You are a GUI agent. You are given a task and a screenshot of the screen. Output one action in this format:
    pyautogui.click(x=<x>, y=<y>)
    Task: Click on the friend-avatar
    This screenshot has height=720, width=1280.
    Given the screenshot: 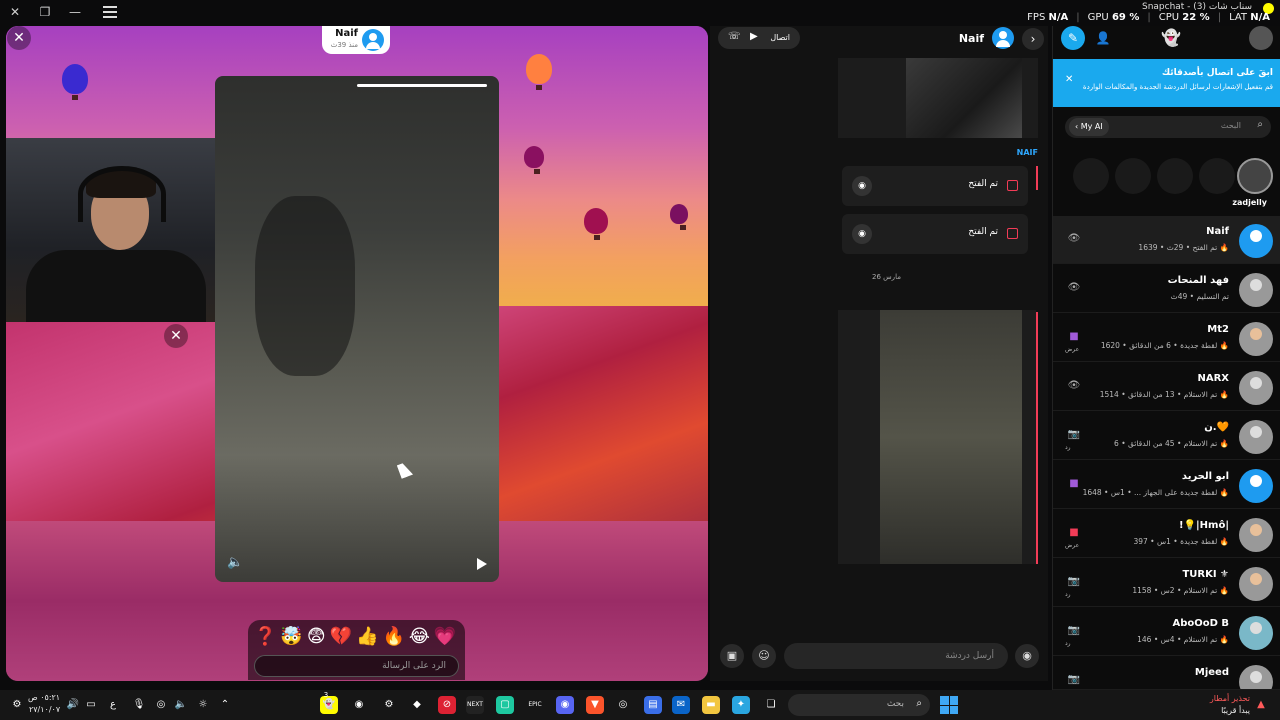 What is the action you would take?
    pyautogui.click(x=1256, y=535)
    